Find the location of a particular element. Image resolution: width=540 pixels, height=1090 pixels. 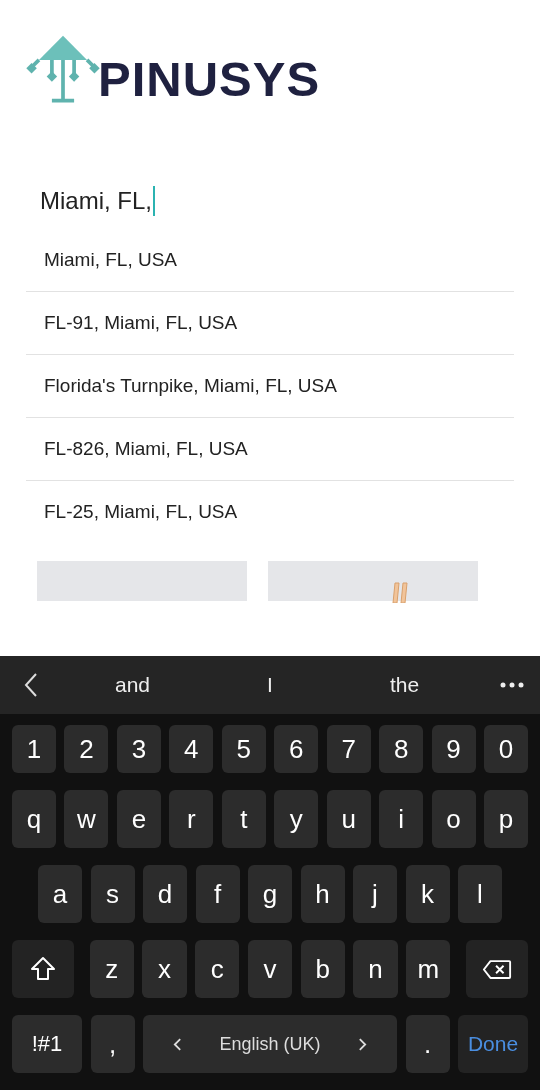

left-chevron-icon is located at coordinates (177, 1044).